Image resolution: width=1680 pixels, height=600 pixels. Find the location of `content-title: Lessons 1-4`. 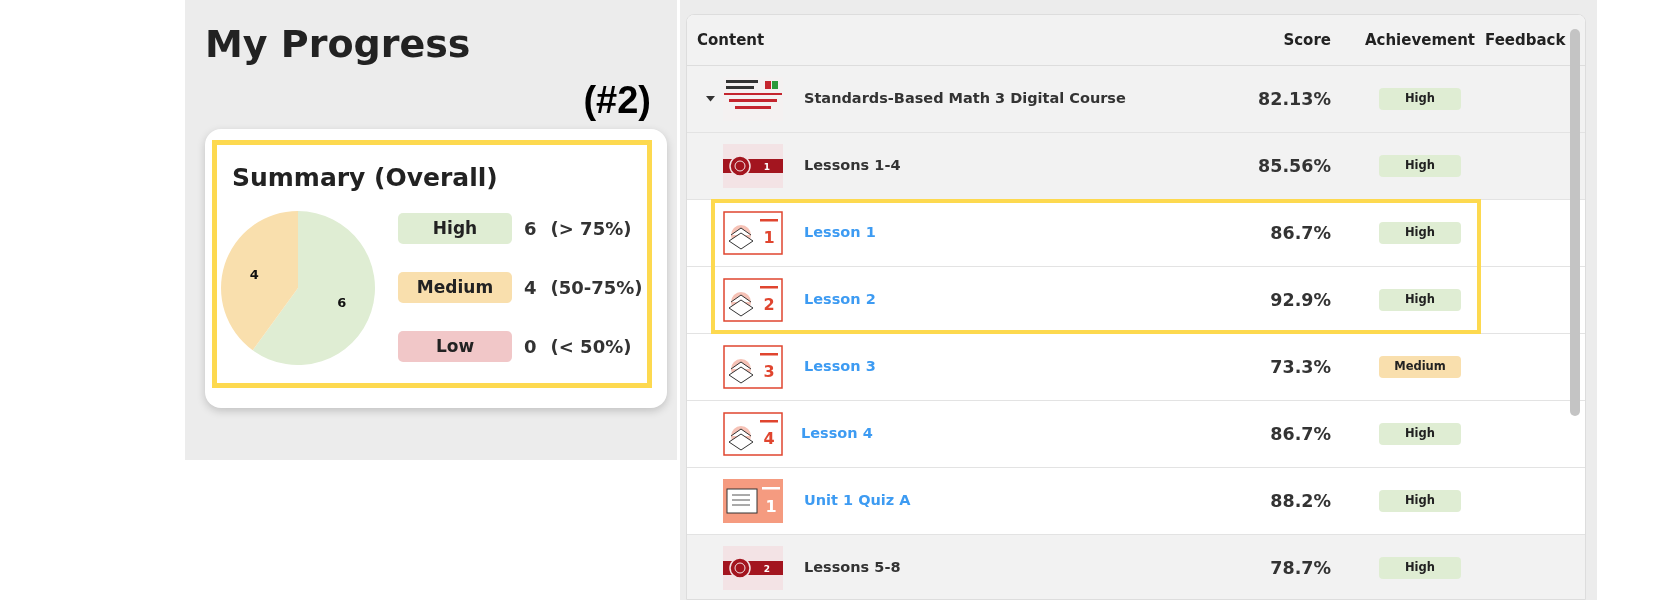

content-title: Lessons 1-4 is located at coordinates (852, 166).